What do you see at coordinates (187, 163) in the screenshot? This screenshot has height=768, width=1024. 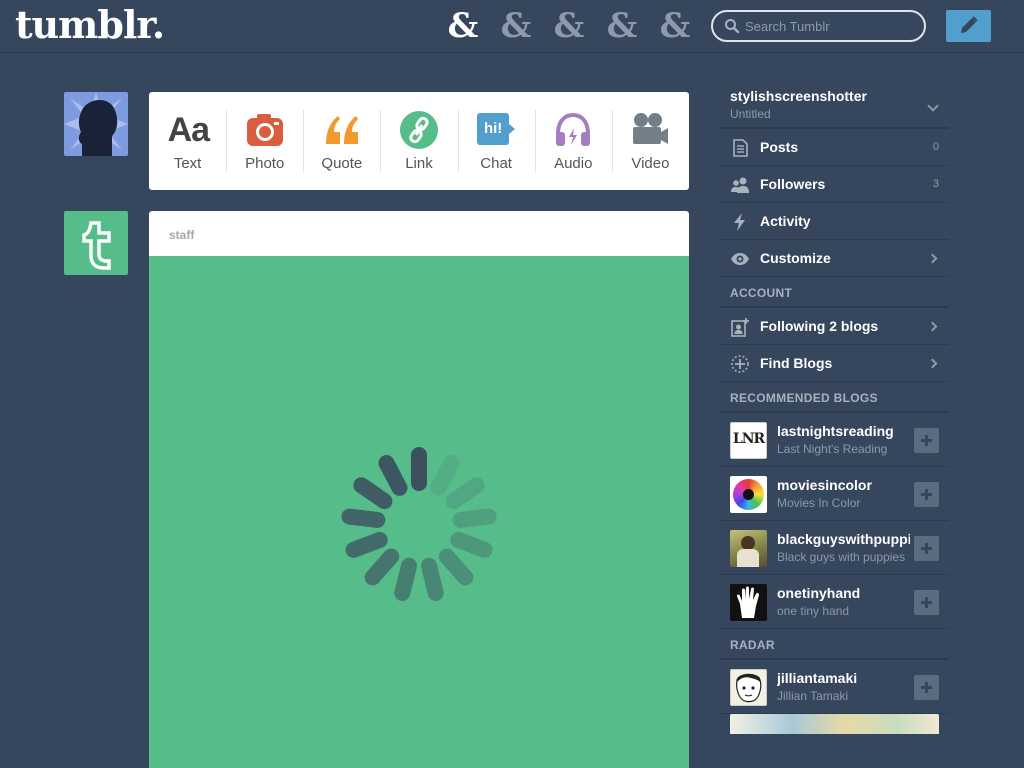 I see `post-type-label: Text` at bounding box center [187, 163].